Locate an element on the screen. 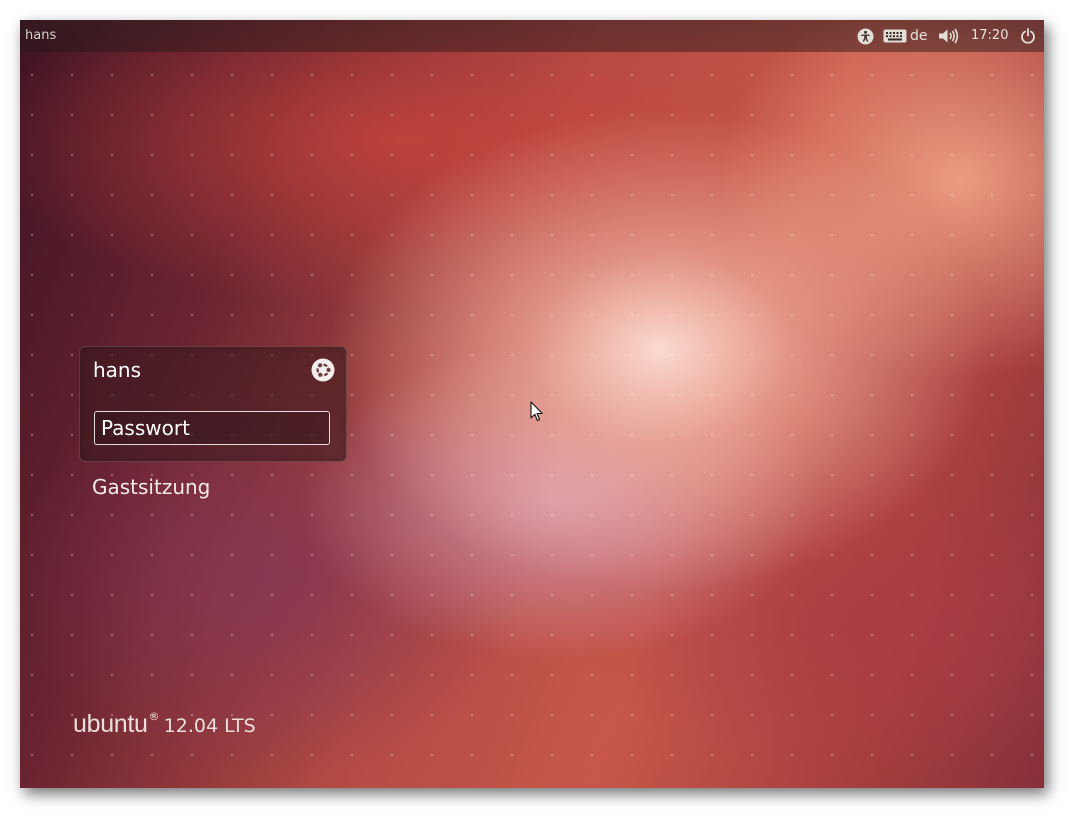  registered-mark: ® is located at coordinates (154, 716).